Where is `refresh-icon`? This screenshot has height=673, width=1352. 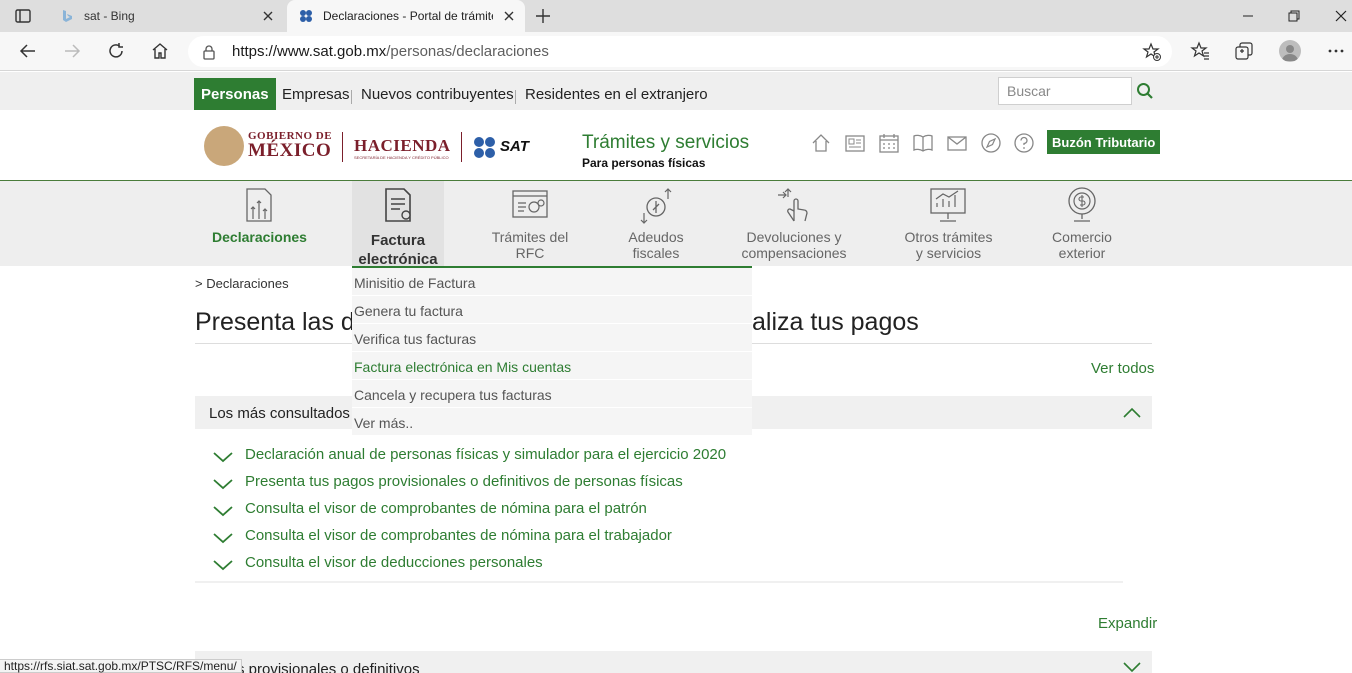 refresh-icon is located at coordinates (116, 51).